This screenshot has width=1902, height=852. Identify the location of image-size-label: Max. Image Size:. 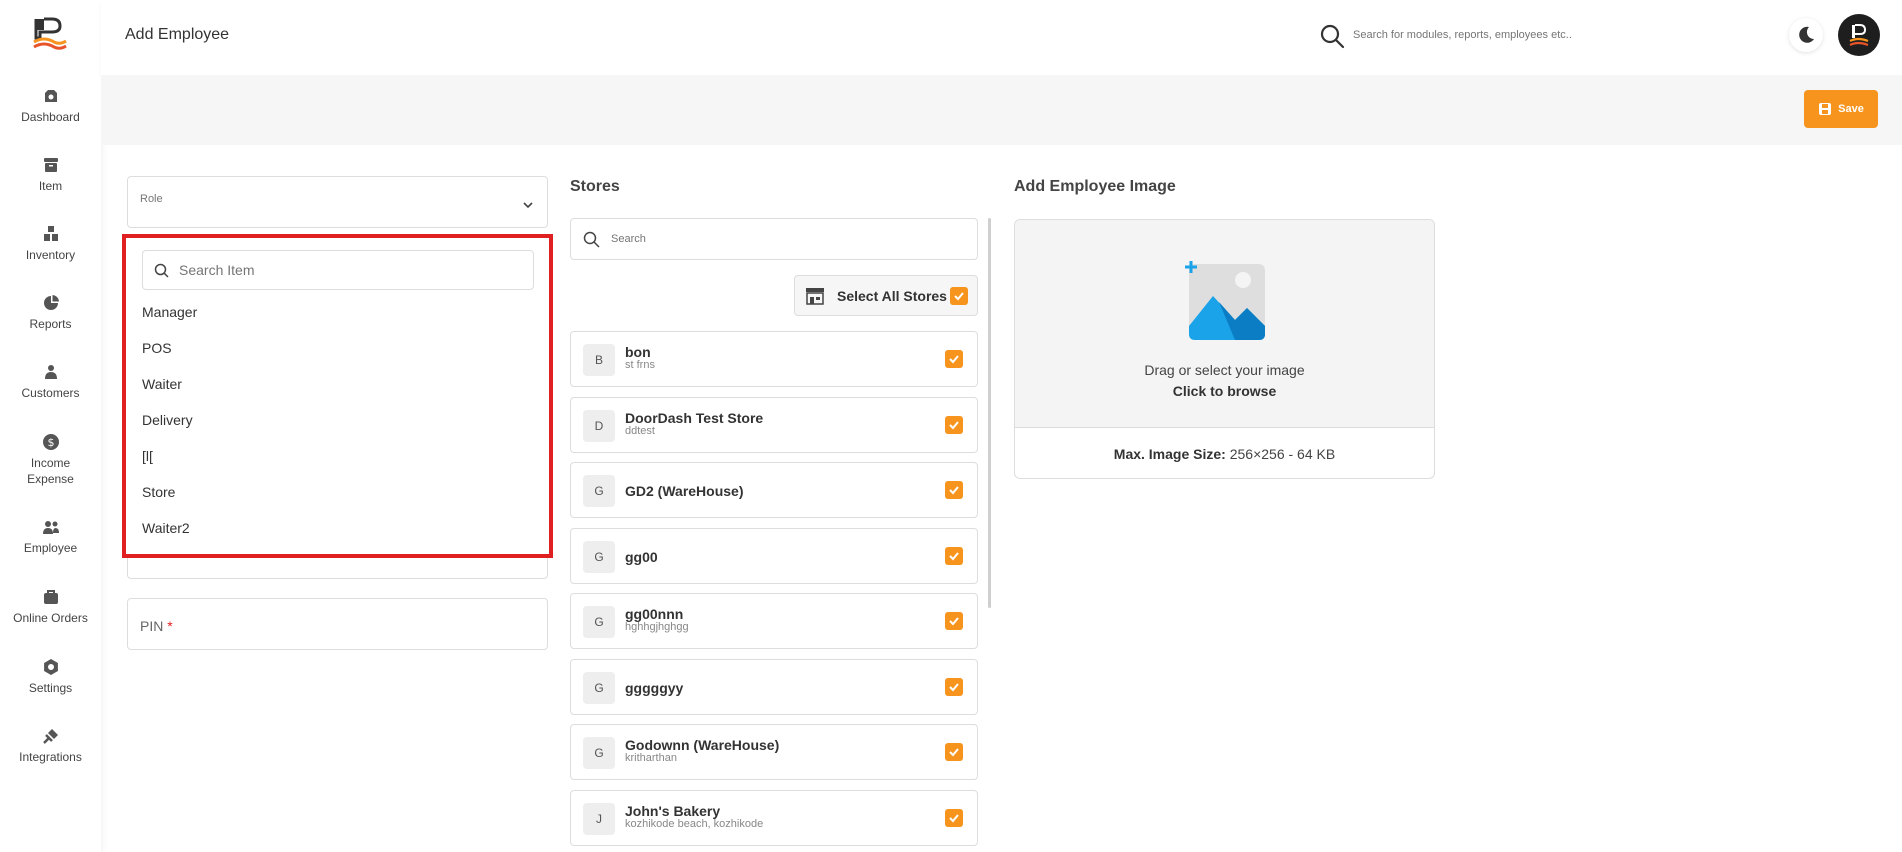
(1169, 454).